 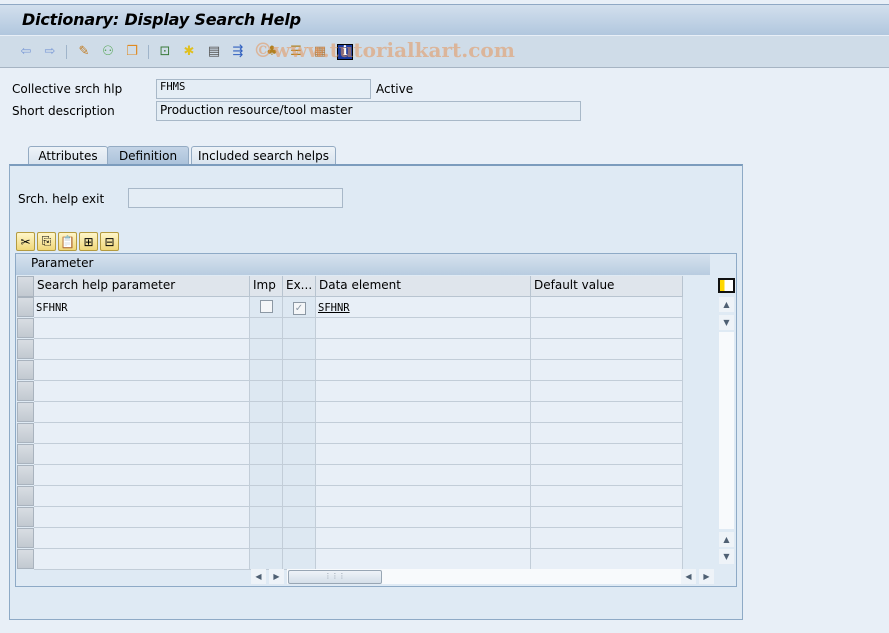 I want to click on back-arrow-icon: ⇦, so click(x=26, y=52).